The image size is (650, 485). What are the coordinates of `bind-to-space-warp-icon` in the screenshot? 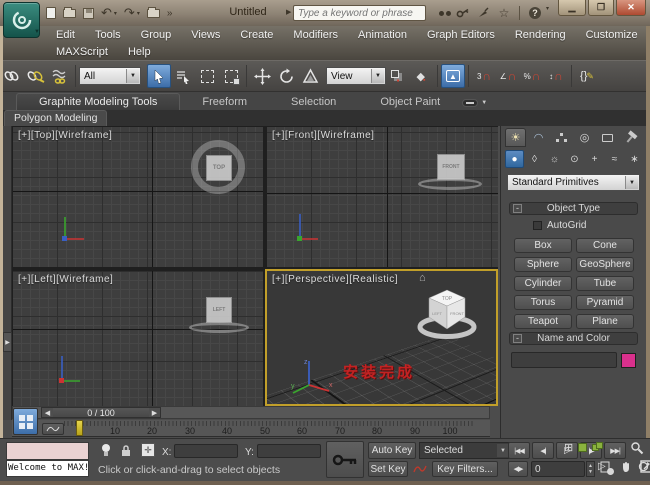 It's located at (60, 76).